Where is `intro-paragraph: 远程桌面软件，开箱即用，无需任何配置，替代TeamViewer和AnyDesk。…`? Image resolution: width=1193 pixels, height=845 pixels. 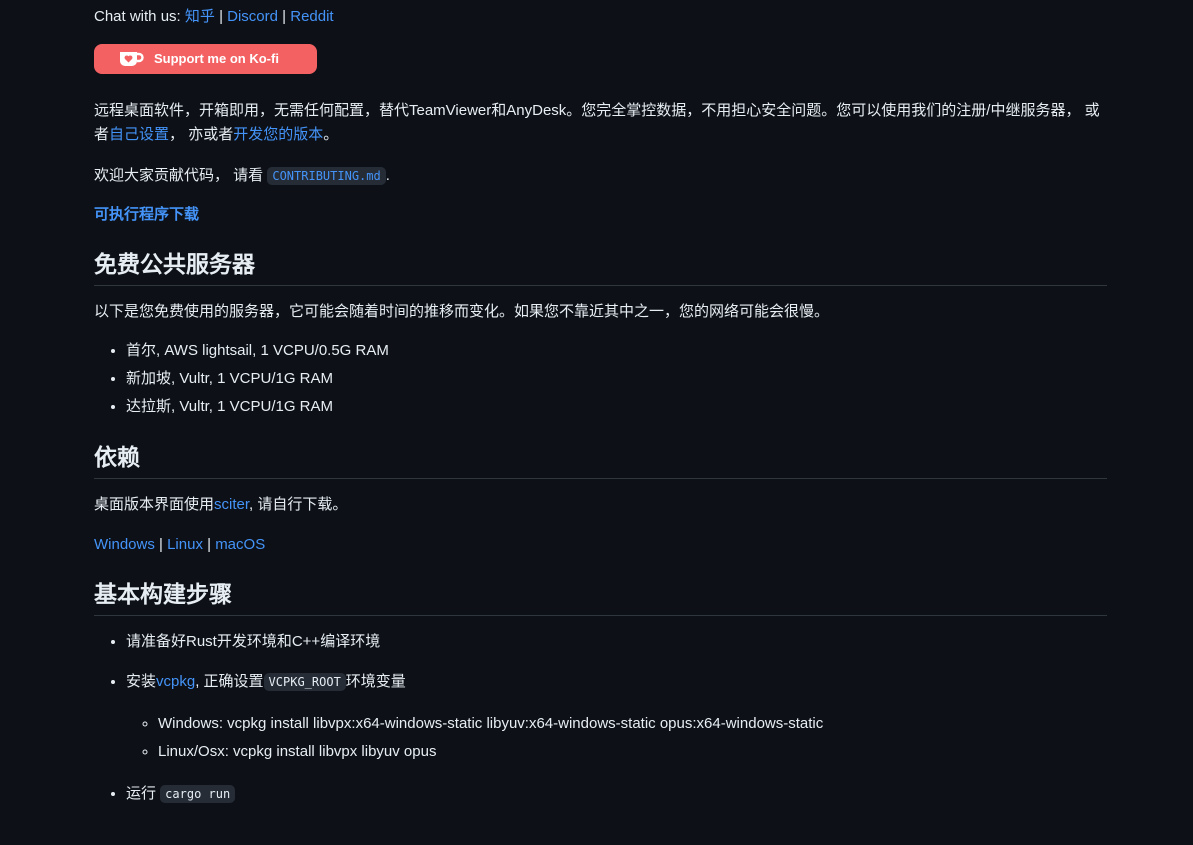
intro-paragraph: 远程桌面软件，开箱即用，无需任何配置，替代TeamViewer和AnyDesk。… is located at coordinates (600, 123).